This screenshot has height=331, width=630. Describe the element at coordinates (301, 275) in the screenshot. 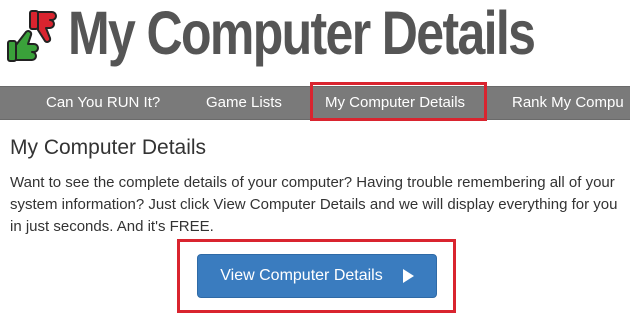

I see `button-label: View Computer Details` at that location.